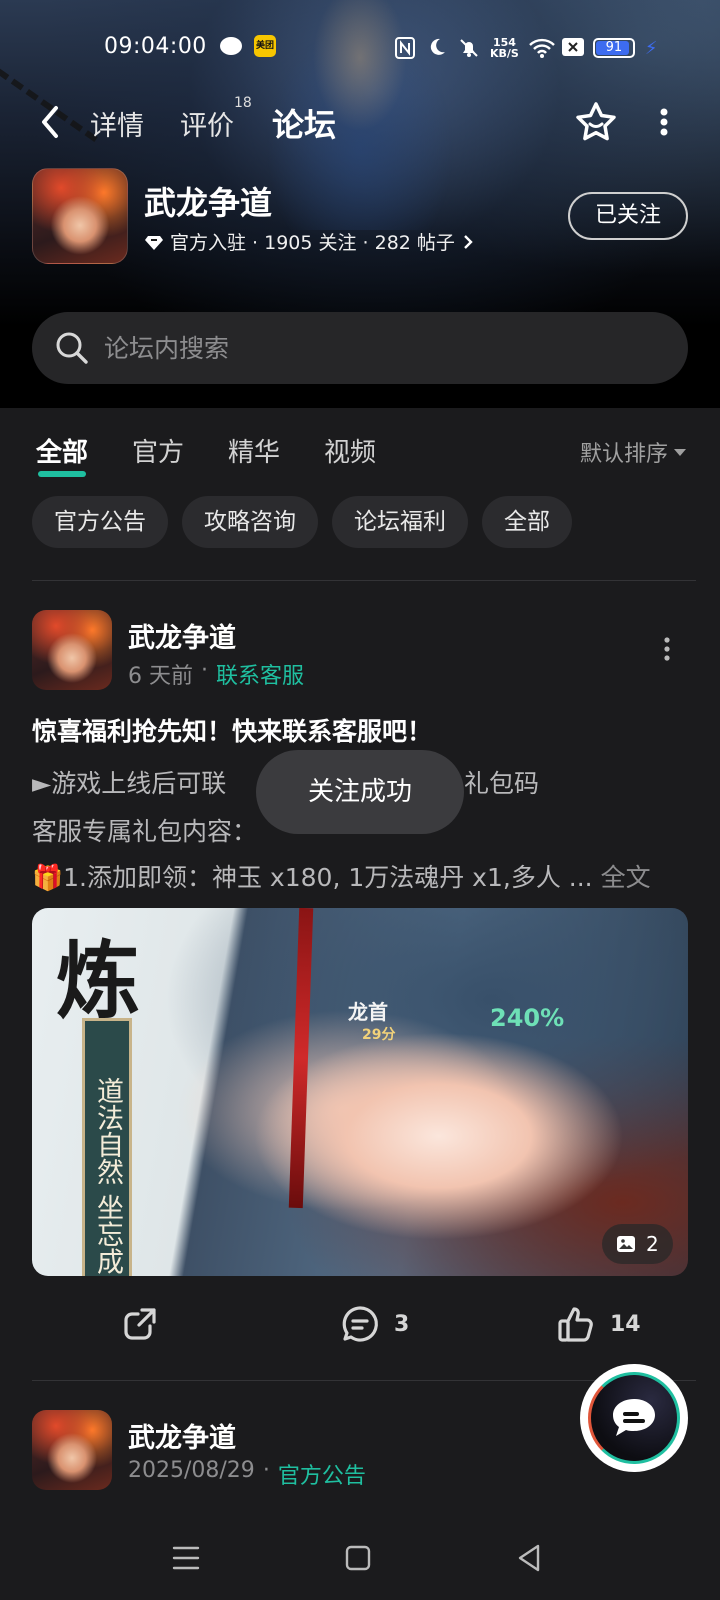 The height and width of the screenshot is (1600, 720). What do you see at coordinates (501, 782) in the screenshot?
I see `post-body-line-1-tail: 礼包码` at bounding box center [501, 782].